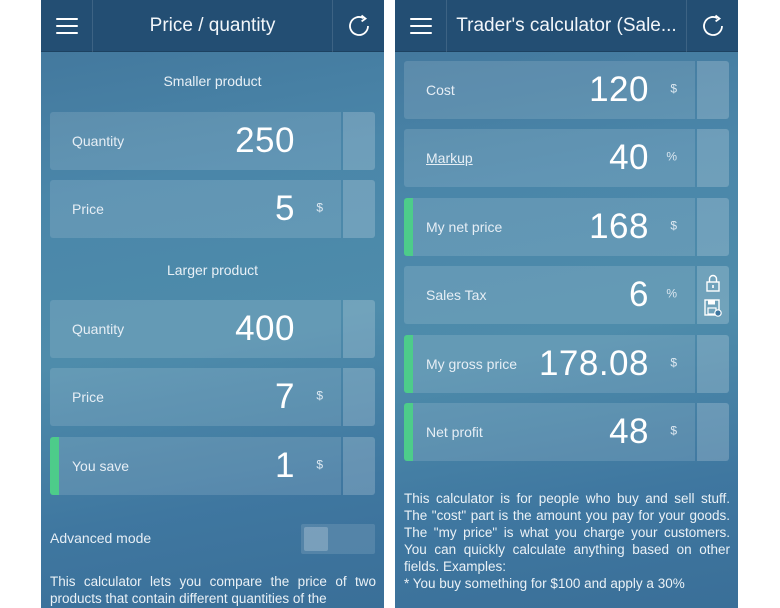 This screenshot has width=780, height=608. Describe the element at coordinates (338, 539) in the screenshot. I see `advanced-mode-toggle` at that location.